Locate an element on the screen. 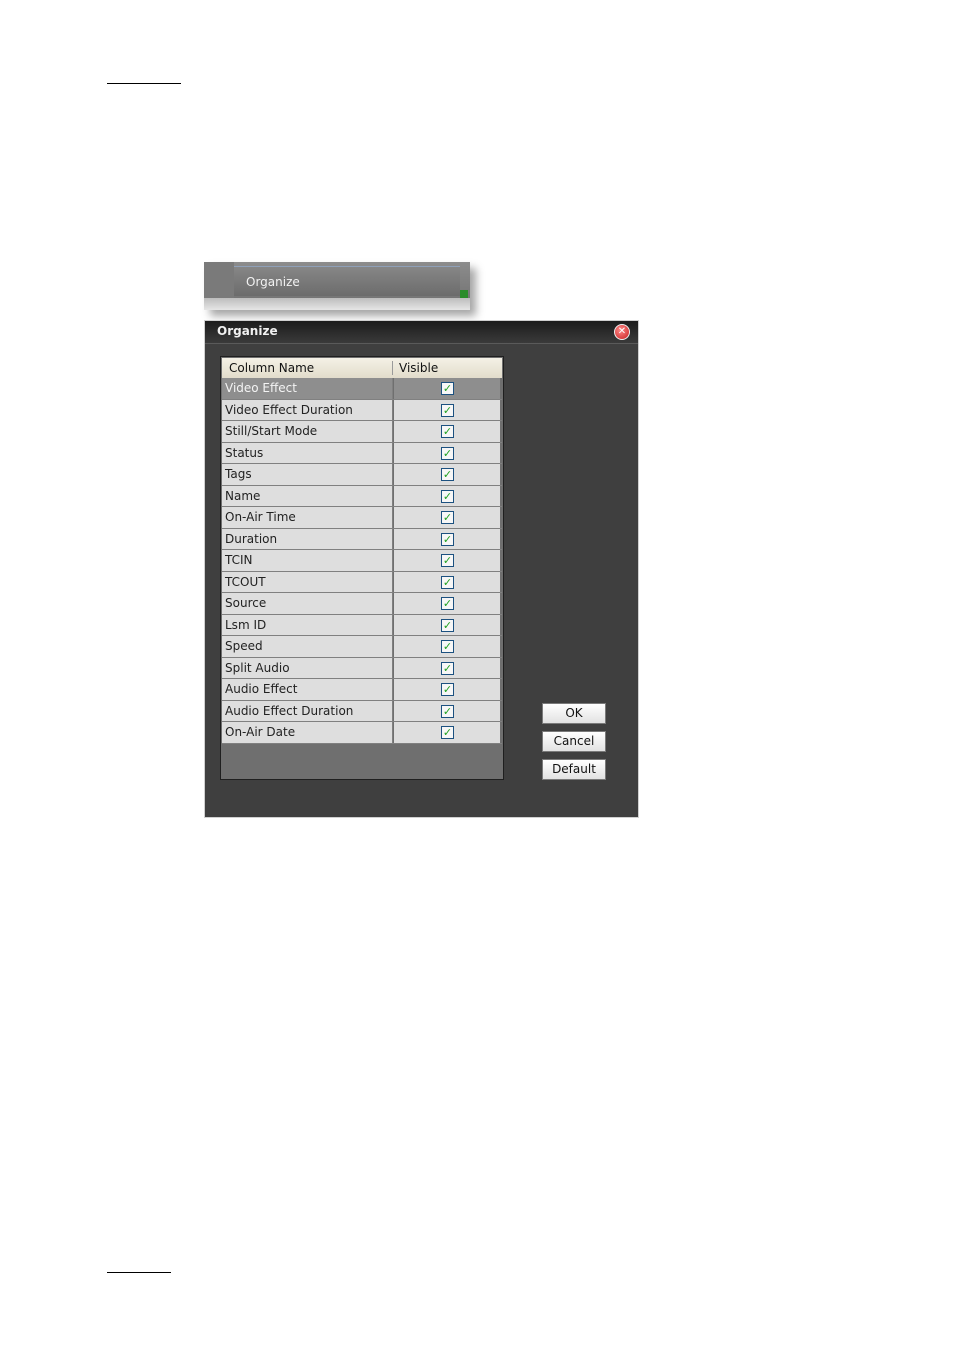 The width and height of the screenshot is (954, 1350). dialog-title: Organize is located at coordinates (247, 331).